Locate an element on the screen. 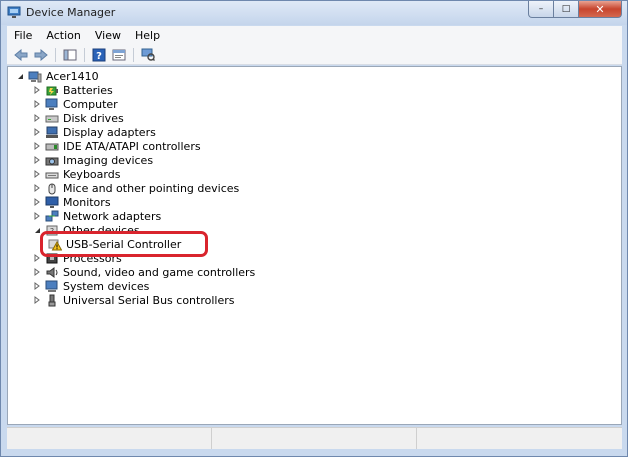  speaker-icon is located at coordinates (52, 272).